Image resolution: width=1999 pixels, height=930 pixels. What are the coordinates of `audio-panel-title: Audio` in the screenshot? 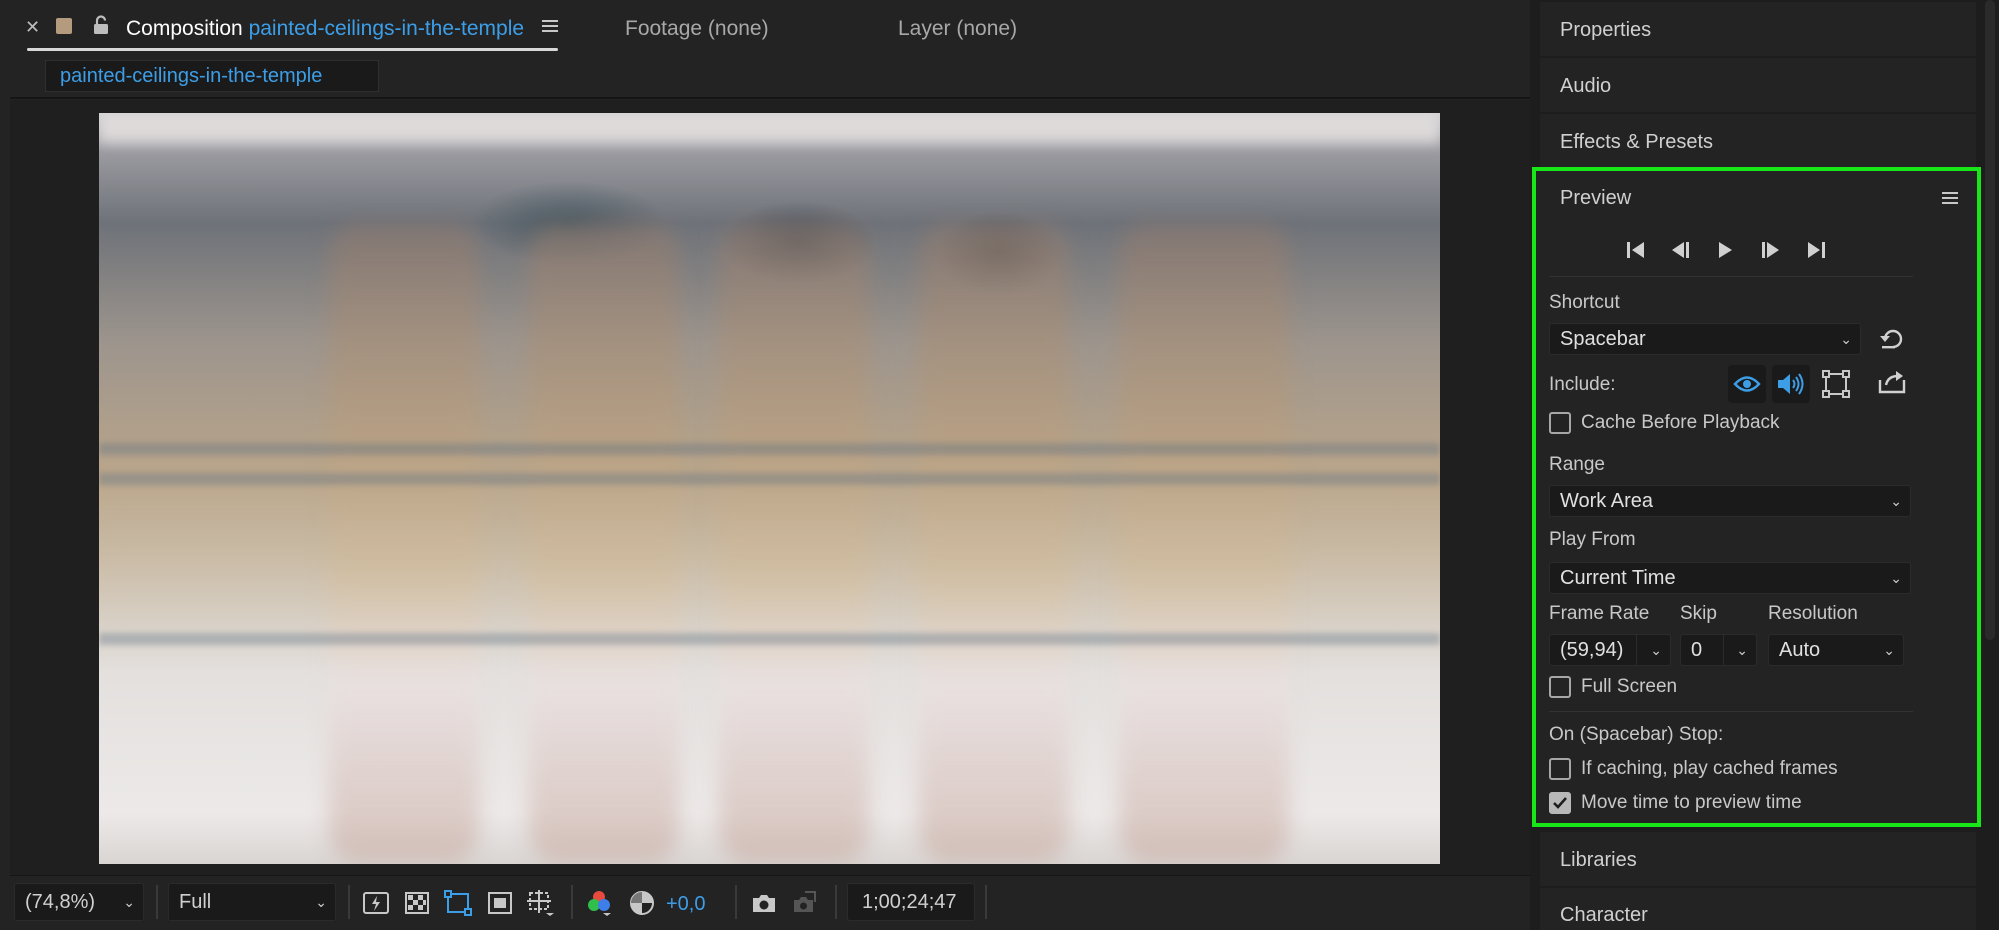 It's located at (1586, 86).